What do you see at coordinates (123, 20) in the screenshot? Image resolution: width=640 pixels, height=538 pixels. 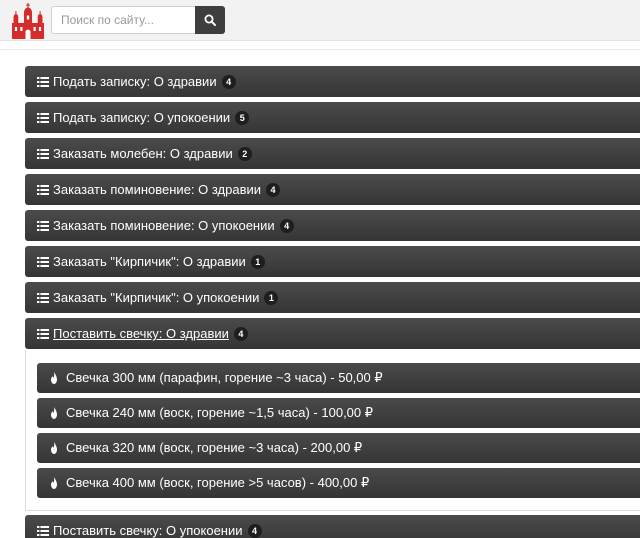 I see `search-input` at bounding box center [123, 20].